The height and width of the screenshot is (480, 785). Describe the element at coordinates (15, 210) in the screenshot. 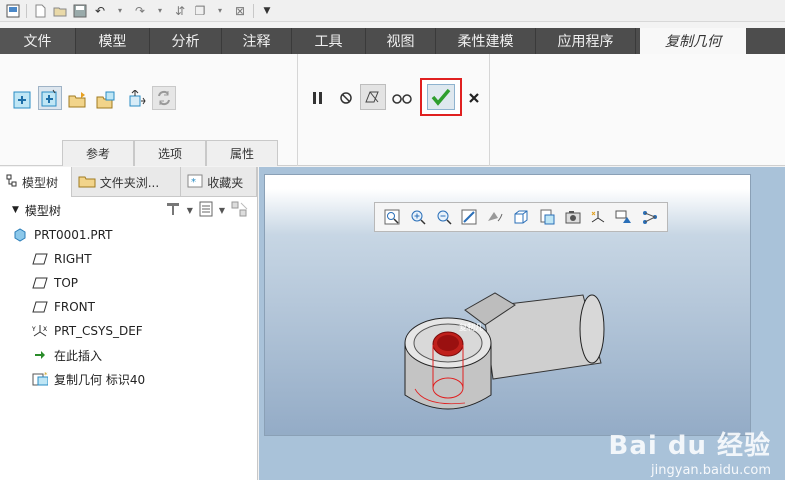

I see `collapse-icon: ▼` at that location.